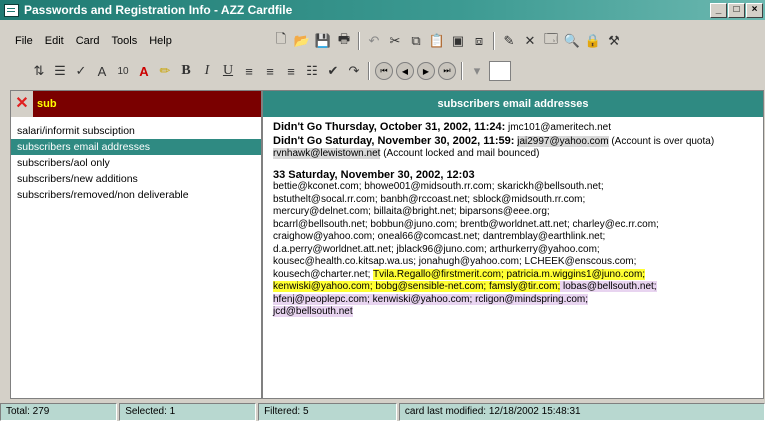 The image size is (765, 421). What do you see at coordinates (405, 71) in the screenshot?
I see `prev-card-icon: ◀` at bounding box center [405, 71].